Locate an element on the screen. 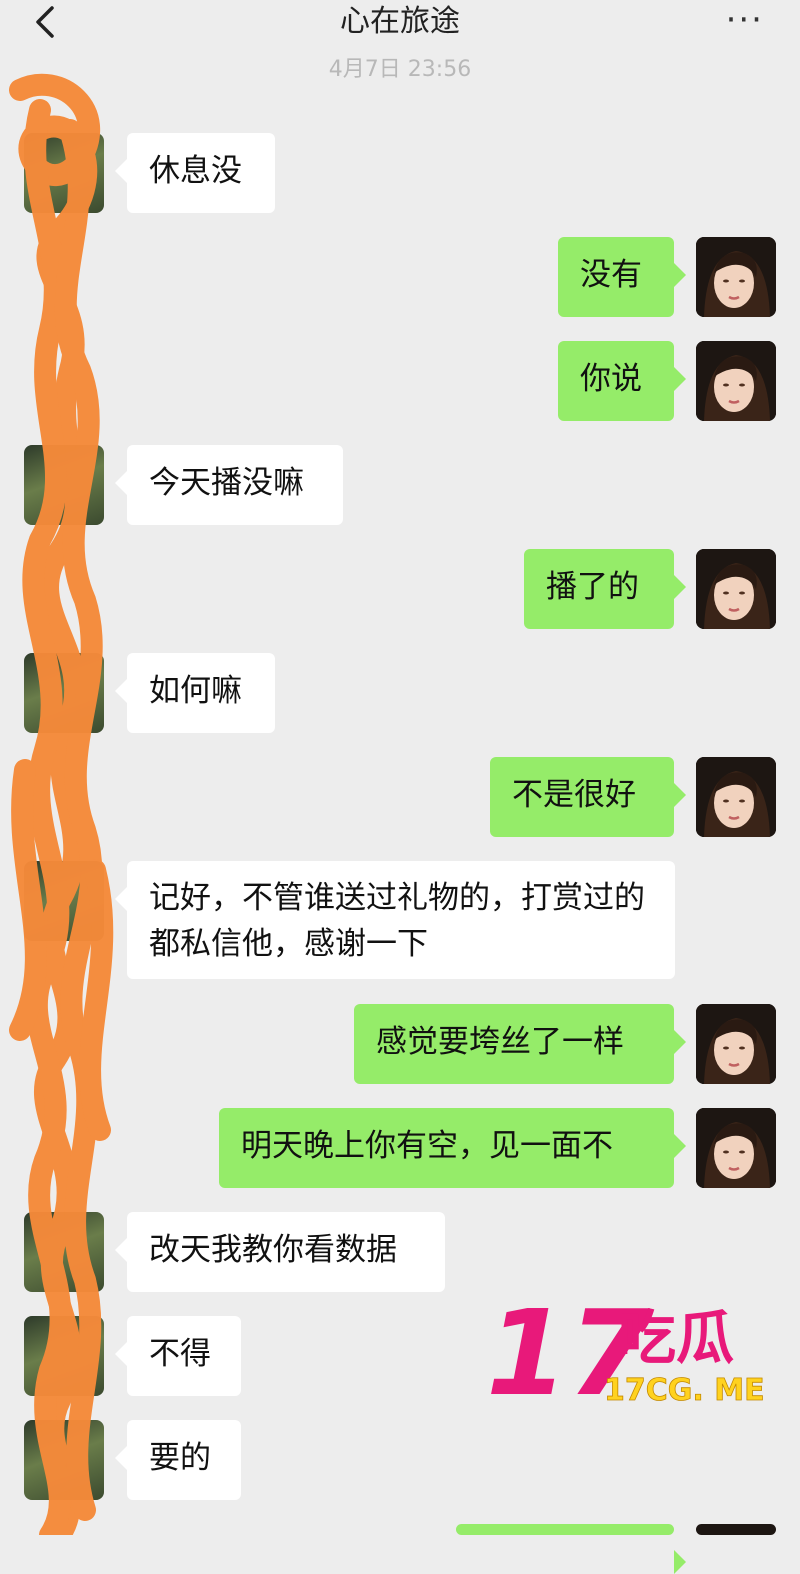 This screenshot has height=1574, width=800. watermark-chinese: 吃瓜 is located at coordinates (676, 1338).